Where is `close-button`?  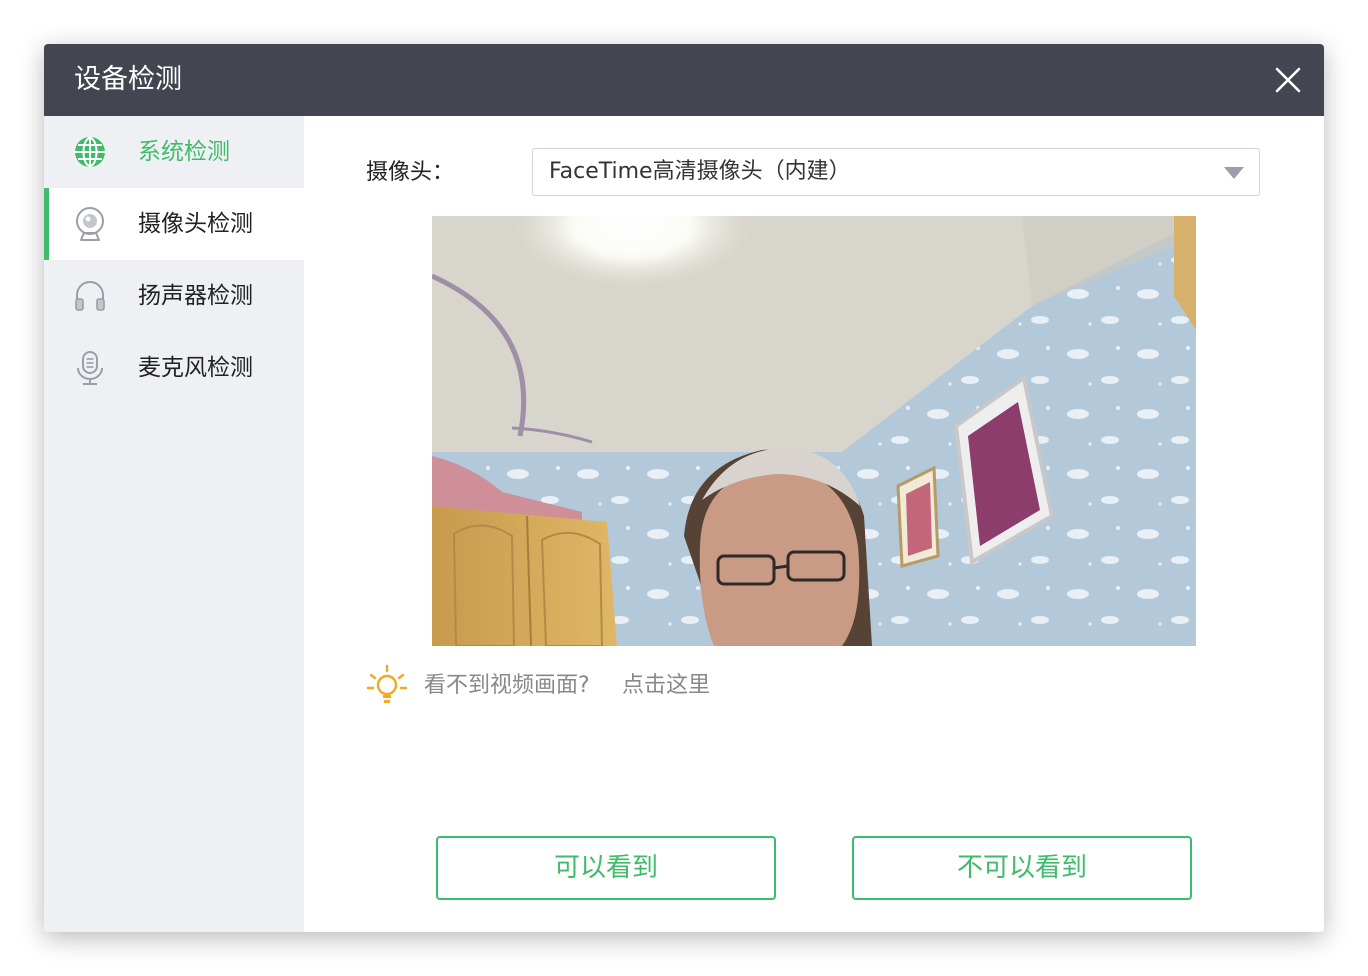 close-button is located at coordinates (1288, 80).